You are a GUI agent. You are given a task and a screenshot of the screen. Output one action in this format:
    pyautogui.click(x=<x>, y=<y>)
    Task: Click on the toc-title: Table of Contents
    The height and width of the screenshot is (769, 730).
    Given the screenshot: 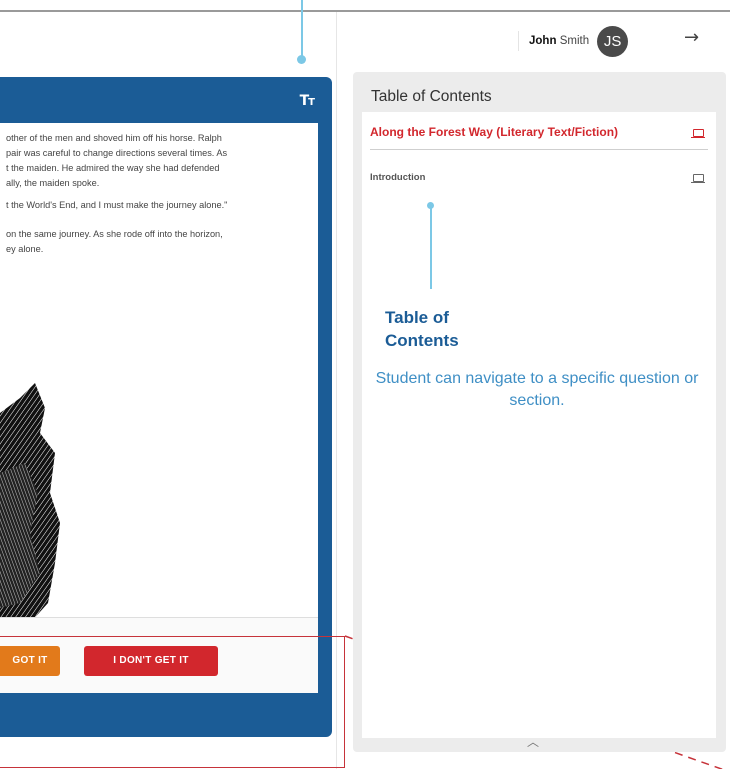 What is the action you would take?
    pyautogui.click(x=431, y=96)
    